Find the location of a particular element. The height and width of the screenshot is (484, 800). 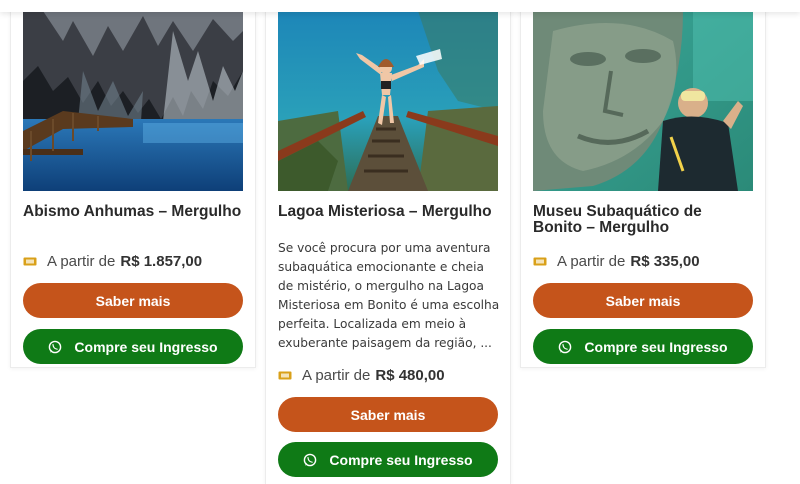

diver-lagoon-photo is located at coordinates (388, 101).